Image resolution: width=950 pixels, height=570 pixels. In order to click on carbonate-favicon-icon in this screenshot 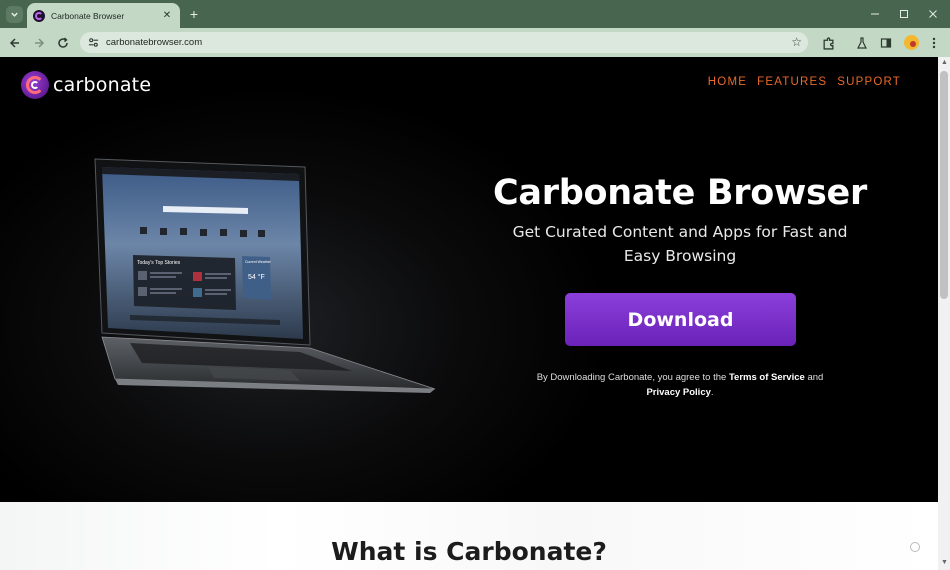, I will do `click(39, 15)`.